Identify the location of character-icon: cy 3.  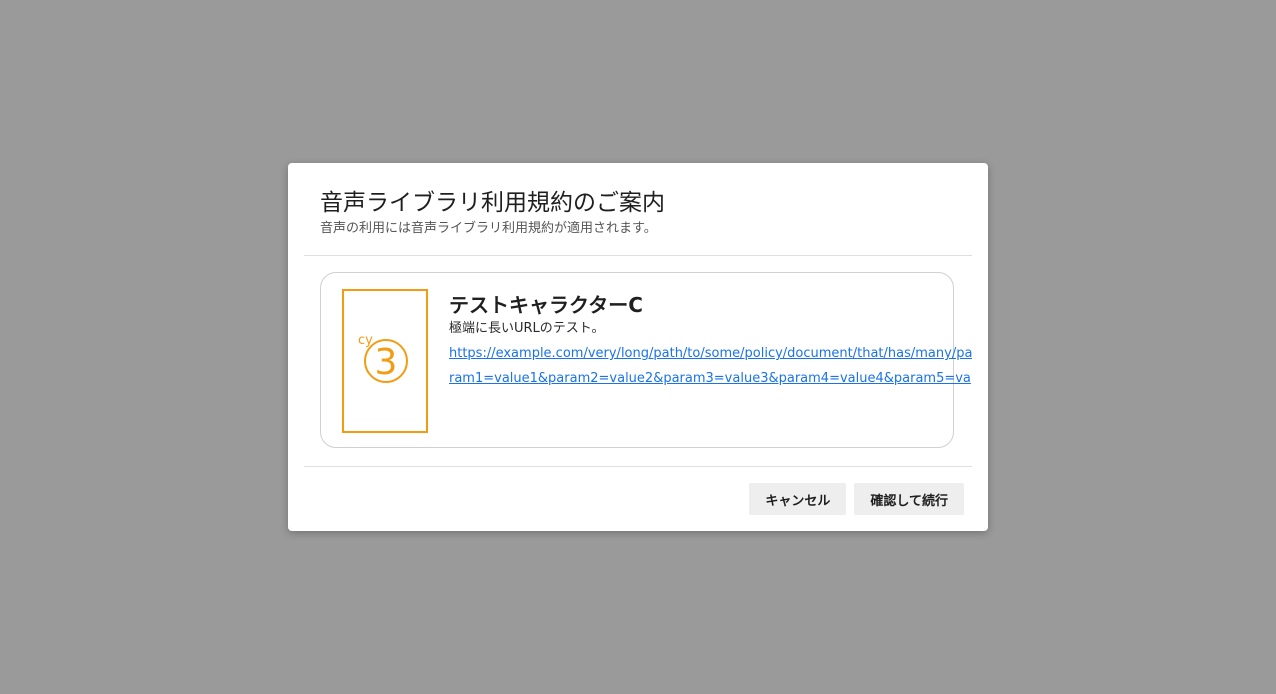
(383, 358).